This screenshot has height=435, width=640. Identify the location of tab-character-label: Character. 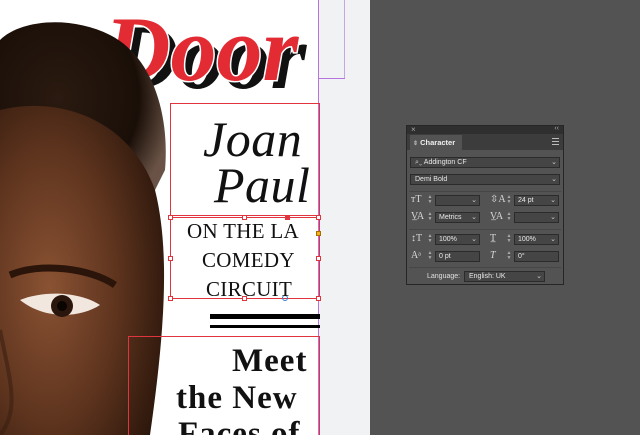
(438, 142).